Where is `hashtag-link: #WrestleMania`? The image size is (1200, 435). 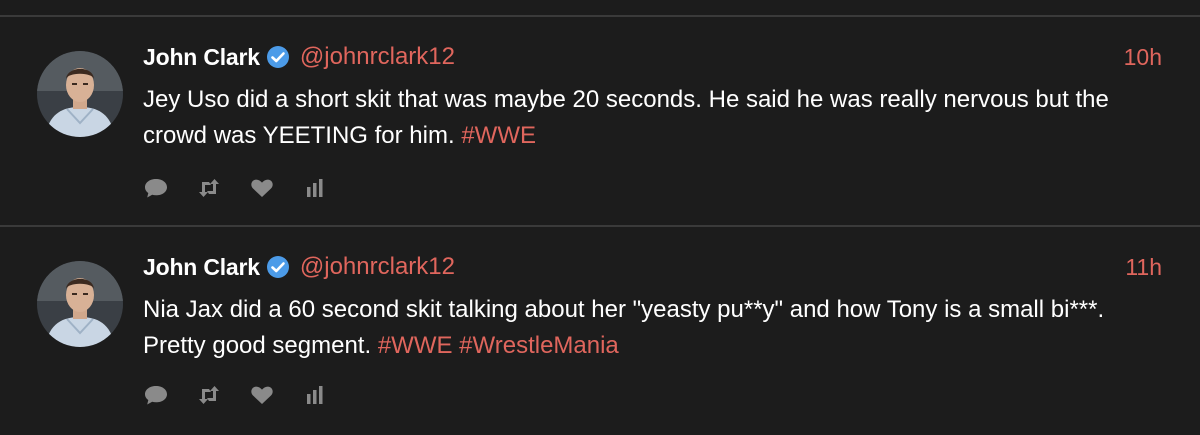 hashtag-link: #WrestleMania is located at coordinates (539, 345).